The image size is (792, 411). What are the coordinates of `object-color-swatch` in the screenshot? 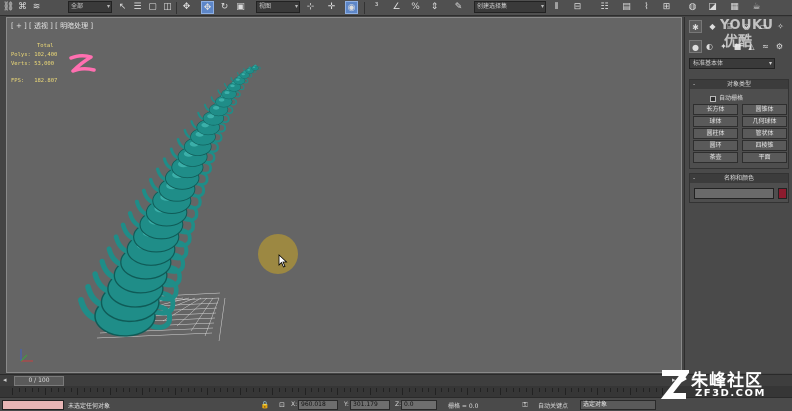 It's located at (782, 193).